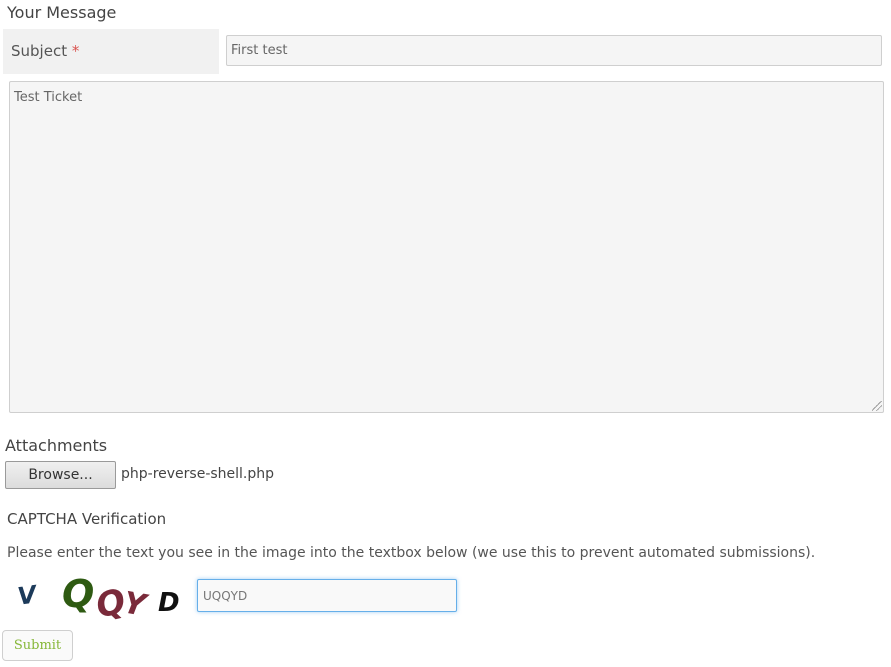 The width and height of the screenshot is (891, 667). What do you see at coordinates (75, 51) in the screenshot?
I see `required-marker: *` at bounding box center [75, 51].